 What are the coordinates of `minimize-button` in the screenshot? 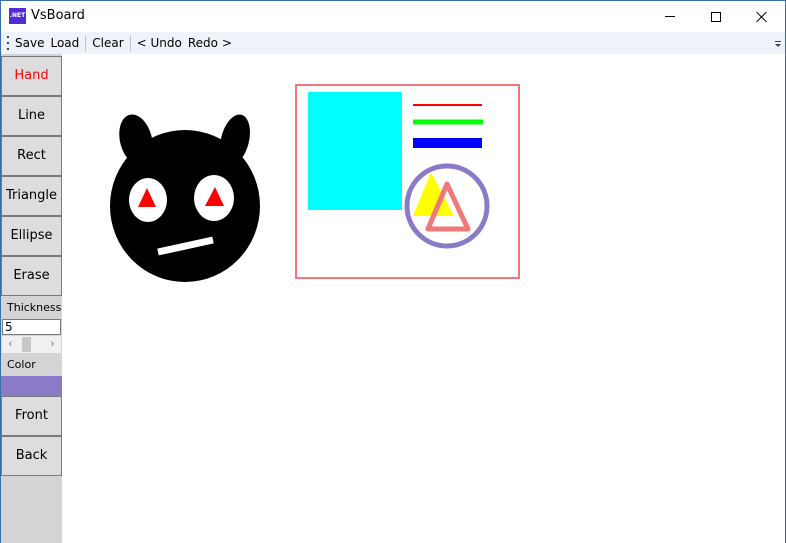 It's located at (670, 16).